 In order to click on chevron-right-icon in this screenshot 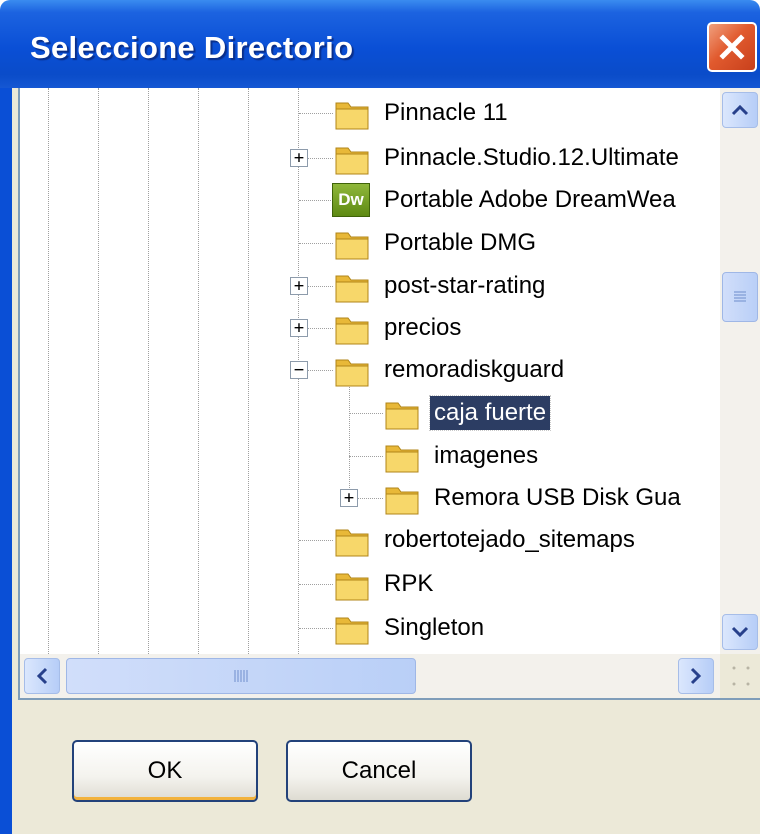, I will do `click(696, 676)`.